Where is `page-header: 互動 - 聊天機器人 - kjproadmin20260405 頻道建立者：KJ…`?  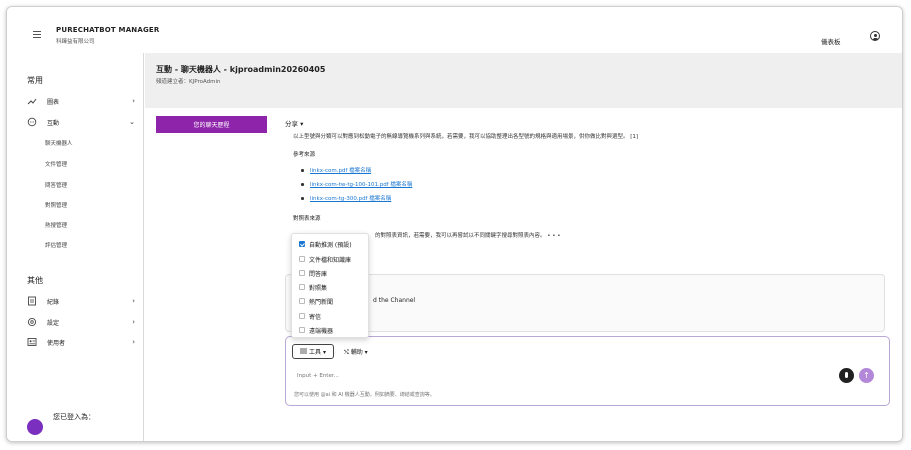 page-header: 互動 - 聊天機器人 - kjproadmin20260405 頻道建立者：KJ… is located at coordinates (523, 80).